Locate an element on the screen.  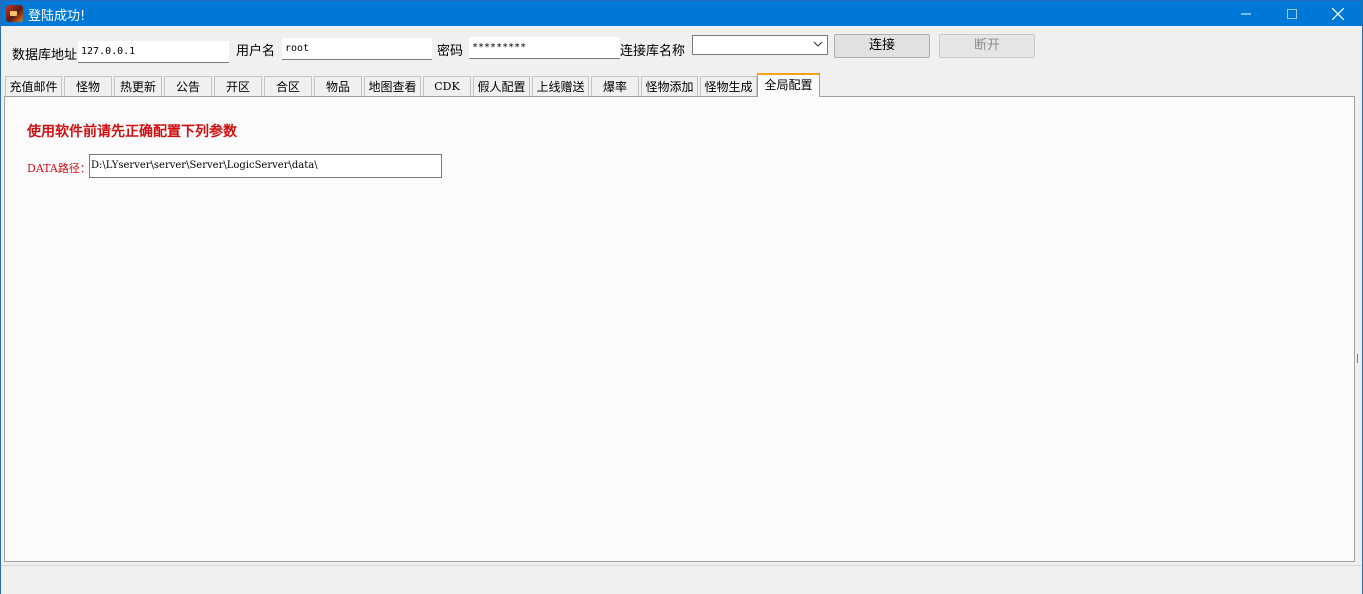
tab-recharge-mail: 充值邮件 is located at coordinates (33, 86).